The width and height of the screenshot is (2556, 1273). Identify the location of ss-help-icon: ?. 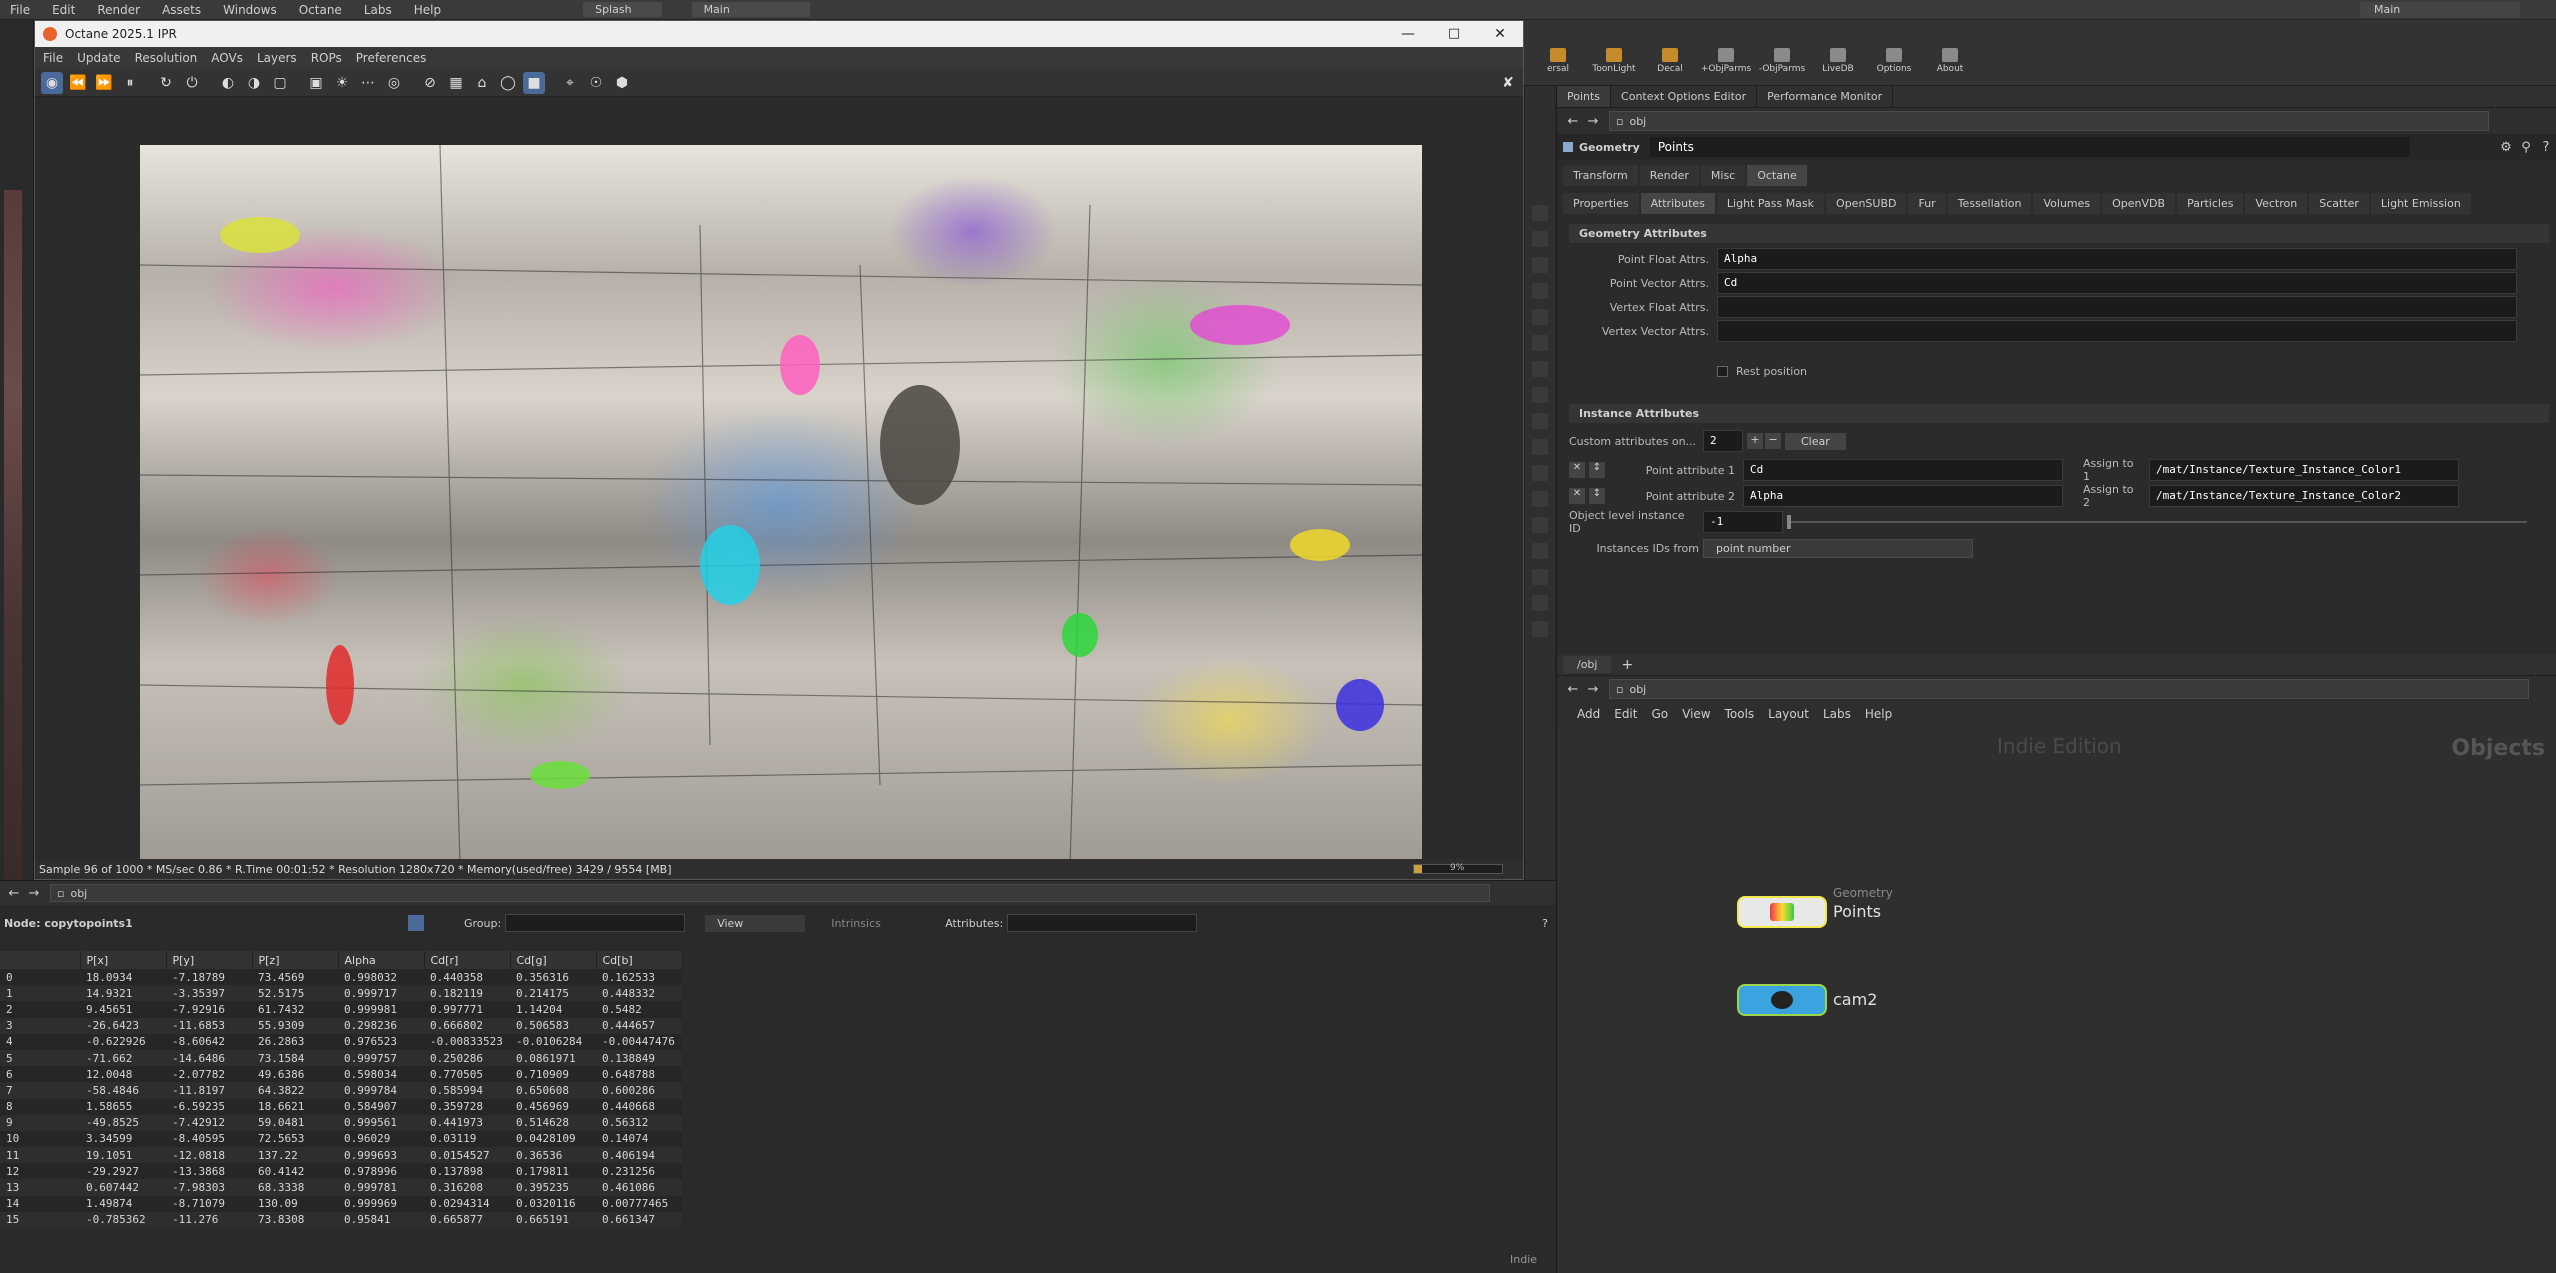
(1545, 923).